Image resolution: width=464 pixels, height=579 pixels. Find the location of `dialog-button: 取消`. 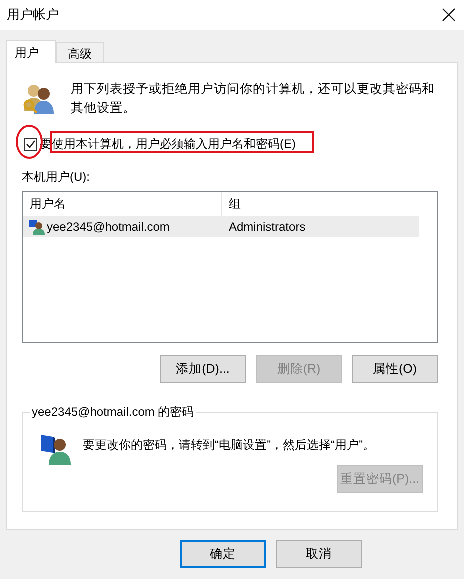

dialog-button: 取消 is located at coordinates (319, 554).